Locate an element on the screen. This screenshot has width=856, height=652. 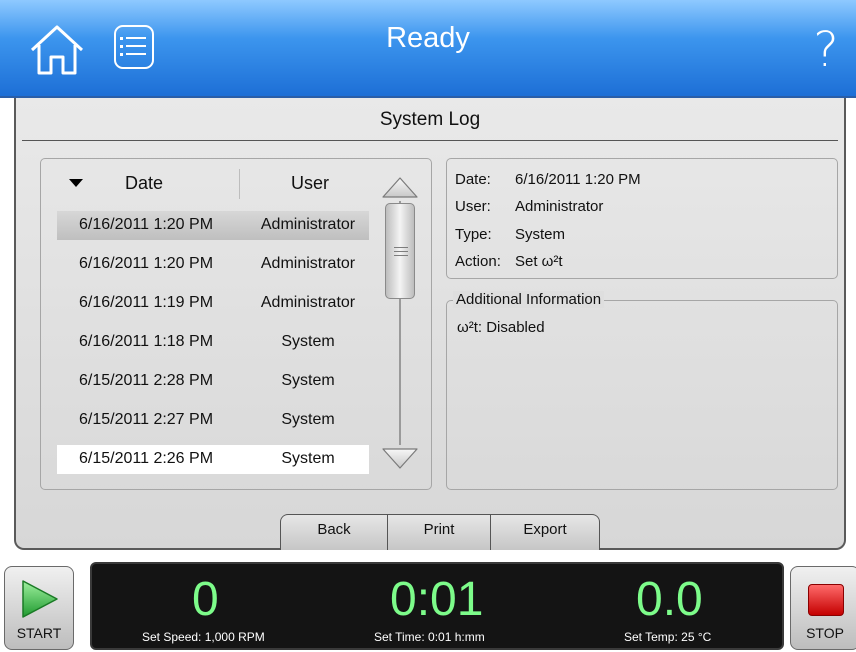
stop-label: STOP is located at coordinates (825, 633).